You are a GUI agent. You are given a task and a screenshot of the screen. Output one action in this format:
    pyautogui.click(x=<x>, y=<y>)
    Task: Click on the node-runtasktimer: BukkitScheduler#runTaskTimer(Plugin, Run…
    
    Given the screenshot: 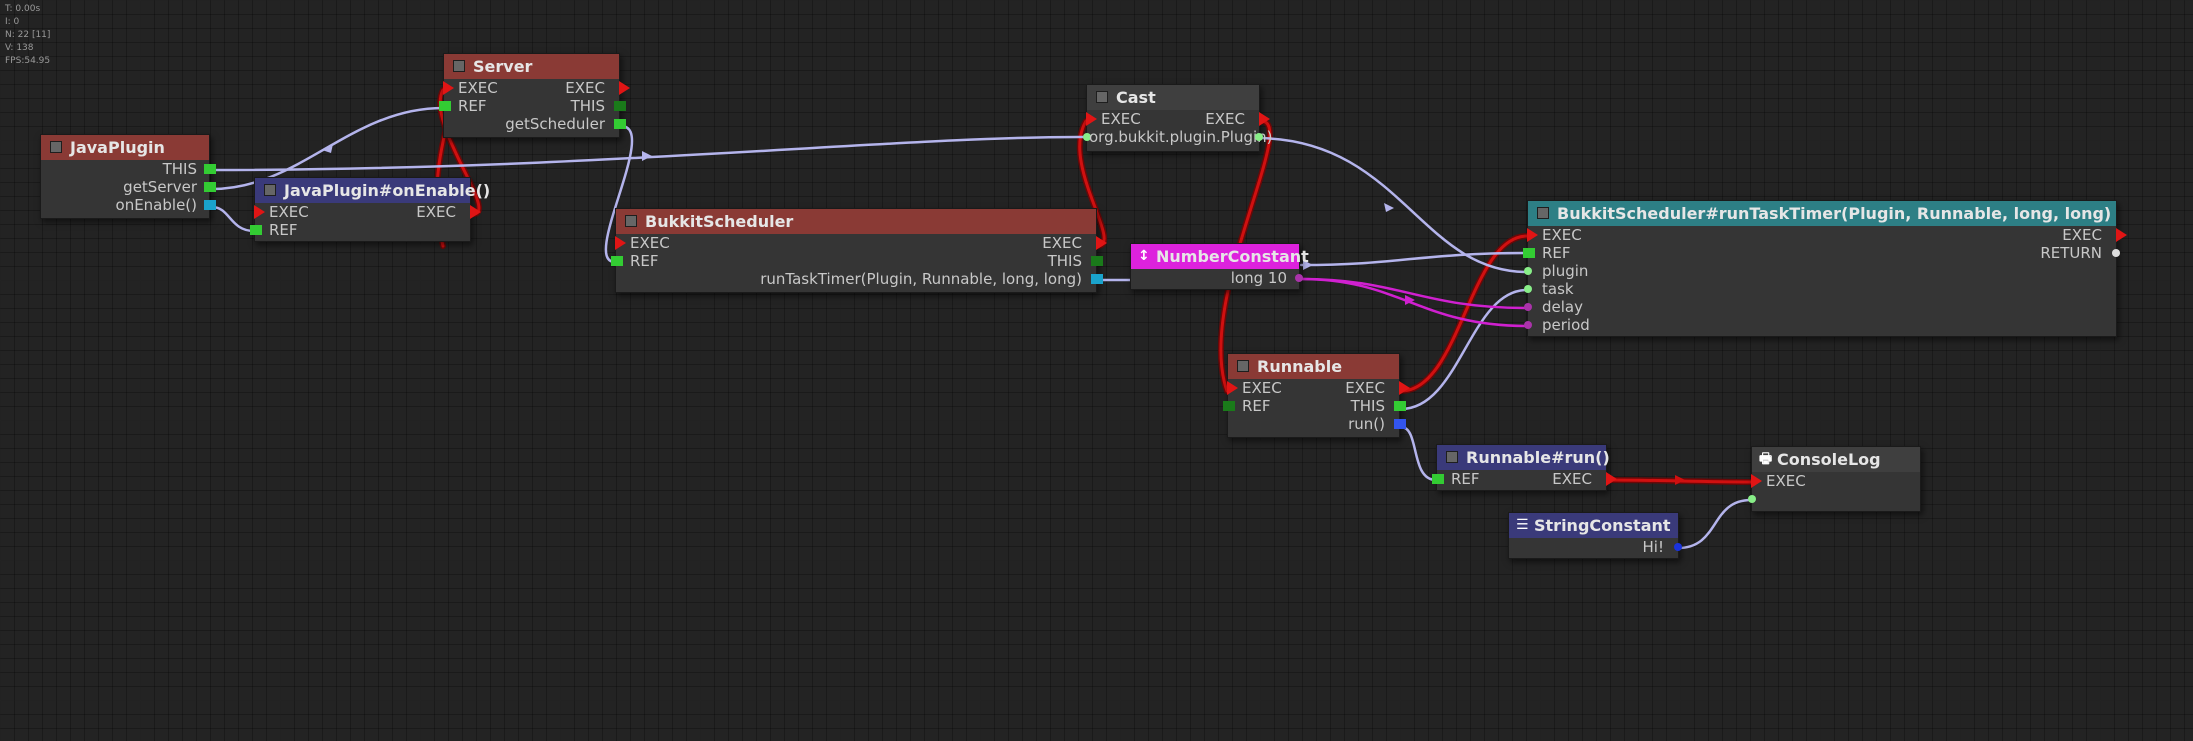 What is the action you would take?
    pyautogui.click(x=1825, y=268)
    